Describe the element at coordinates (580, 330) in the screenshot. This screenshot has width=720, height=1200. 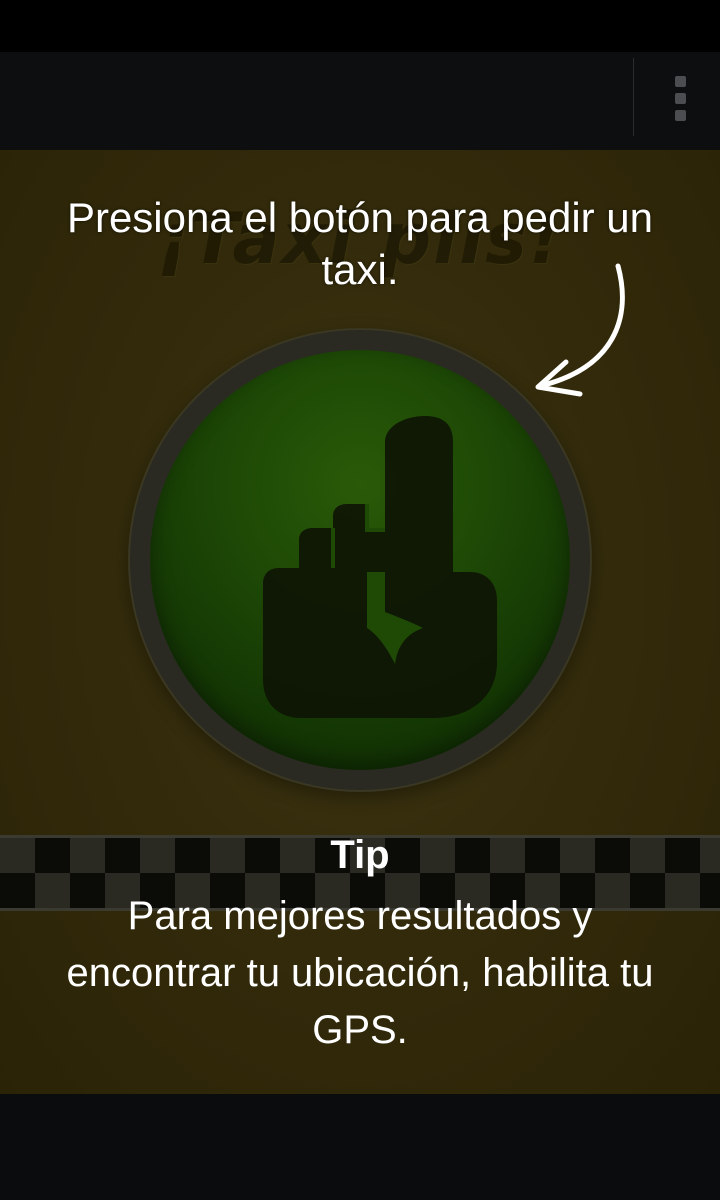
I see `curved-arrow-icon` at that location.